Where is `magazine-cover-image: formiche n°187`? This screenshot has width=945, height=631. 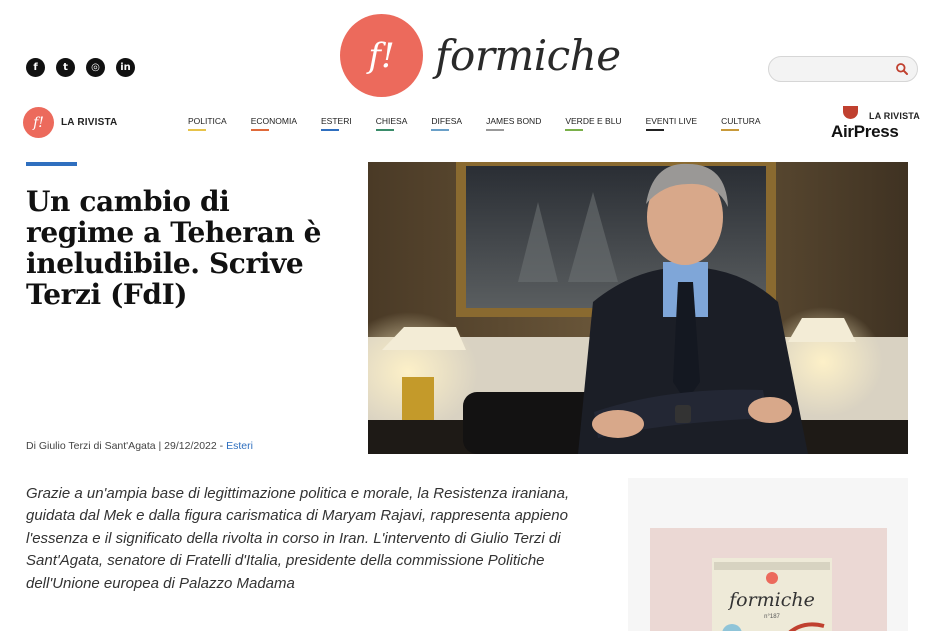 magazine-cover-image: formiche n°187 is located at coordinates (772, 594).